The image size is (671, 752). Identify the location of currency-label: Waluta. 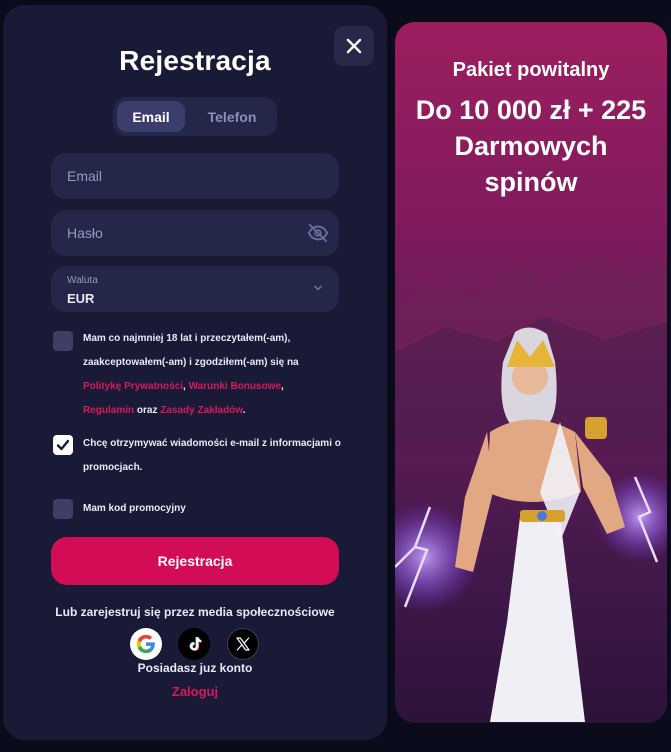
(82, 280).